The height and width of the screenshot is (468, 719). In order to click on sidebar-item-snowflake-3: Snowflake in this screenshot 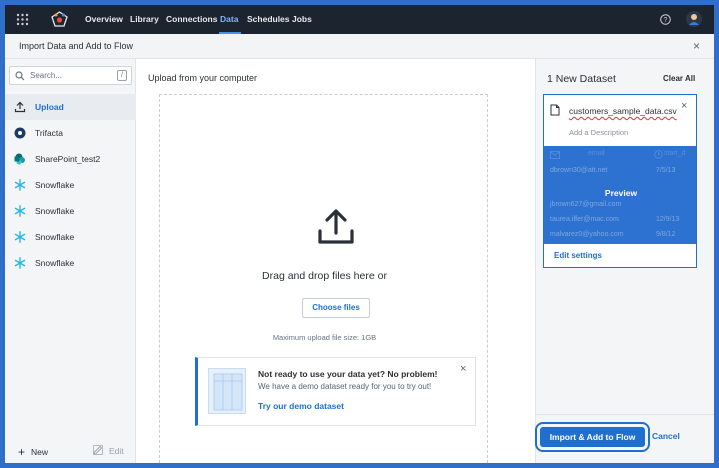, I will do `click(70, 237)`.